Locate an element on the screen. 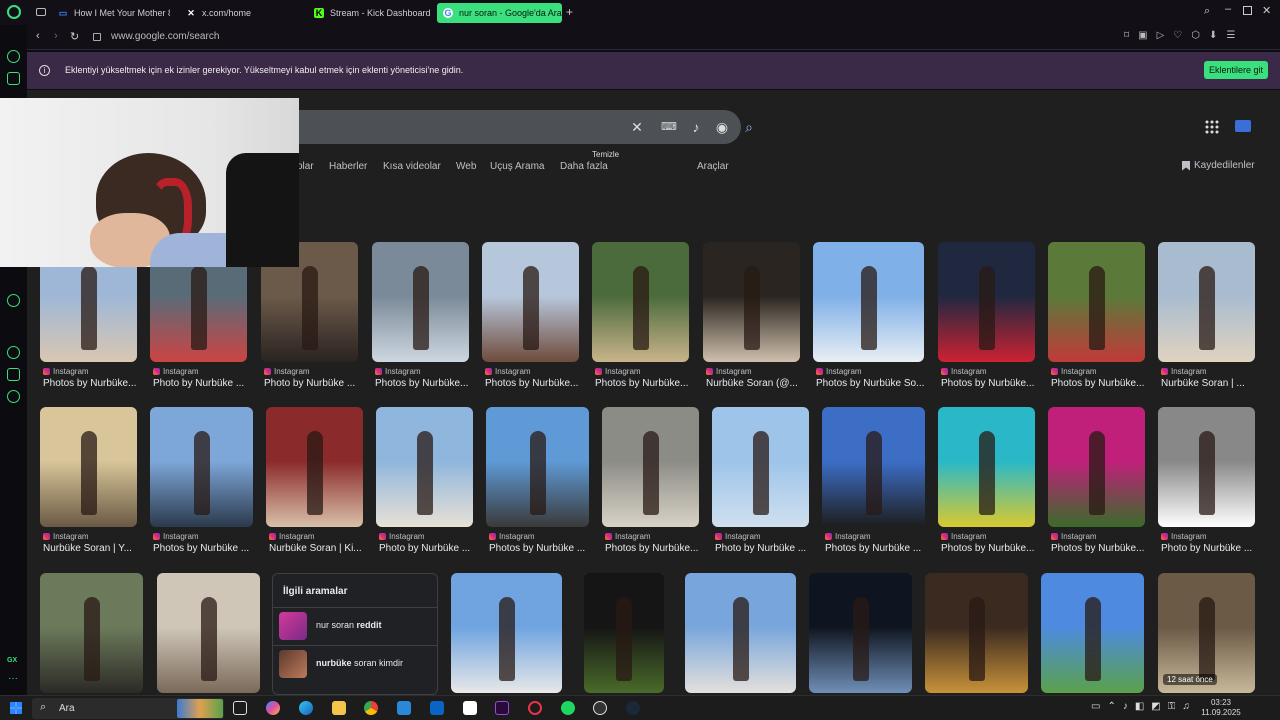 This screenshot has height=720, width=1280. spotify-icon is located at coordinates (568, 708).